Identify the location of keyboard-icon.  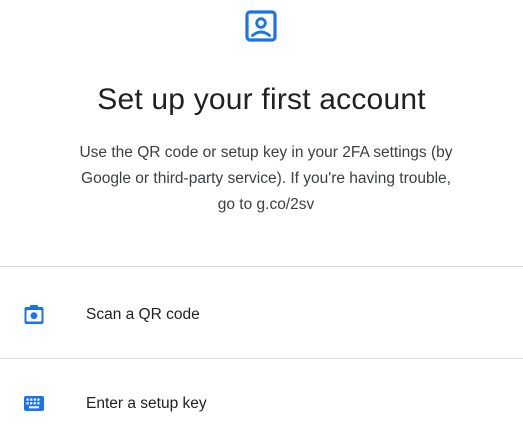
(34, 403).